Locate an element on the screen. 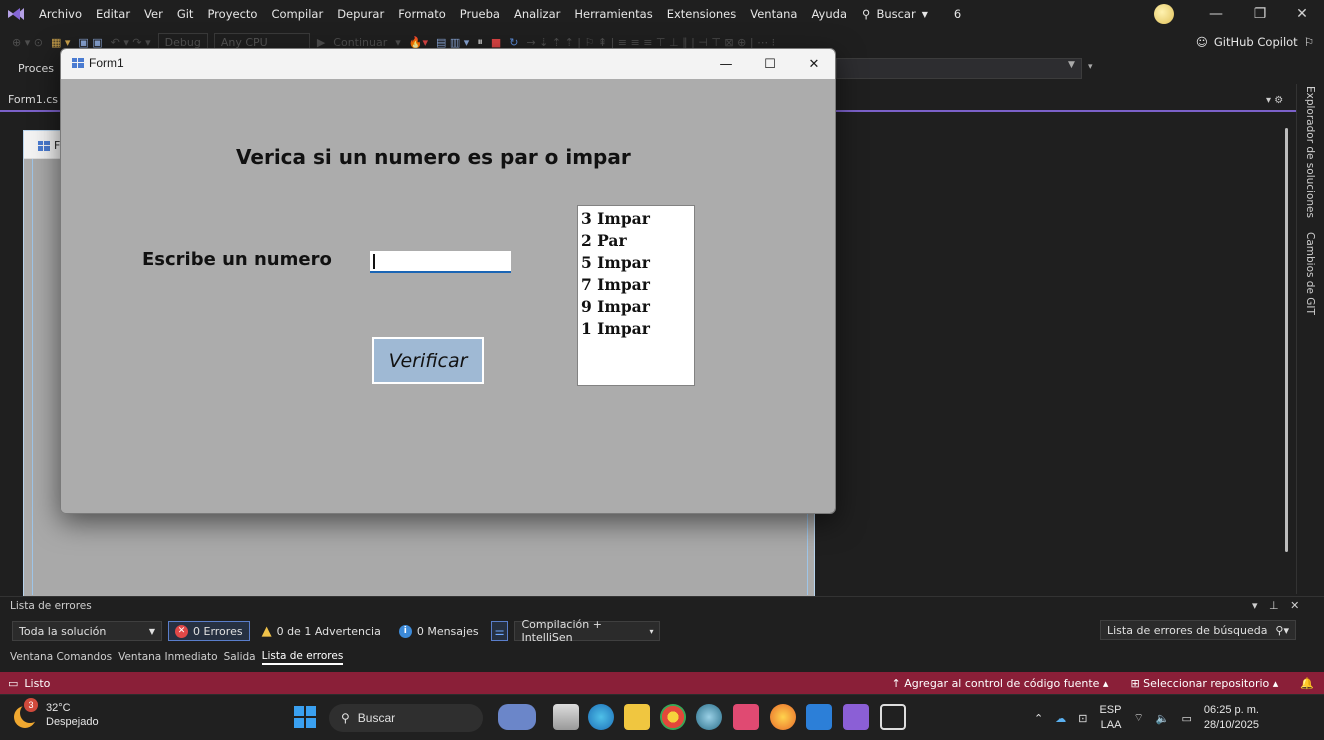  chevron-down-icon: ▾ is located at coordinates (398, 42).